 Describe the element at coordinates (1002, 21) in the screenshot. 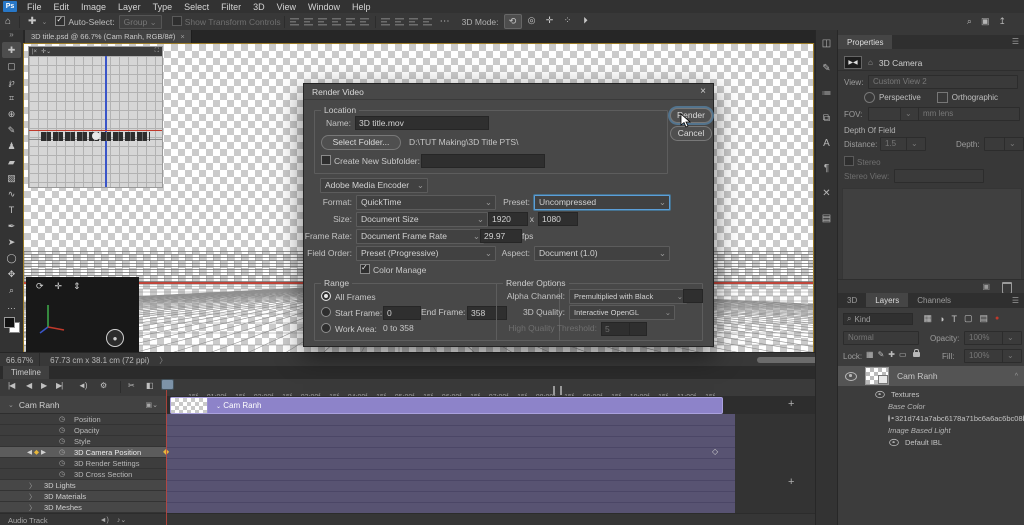

I see `share-icon: ↥` at that location.